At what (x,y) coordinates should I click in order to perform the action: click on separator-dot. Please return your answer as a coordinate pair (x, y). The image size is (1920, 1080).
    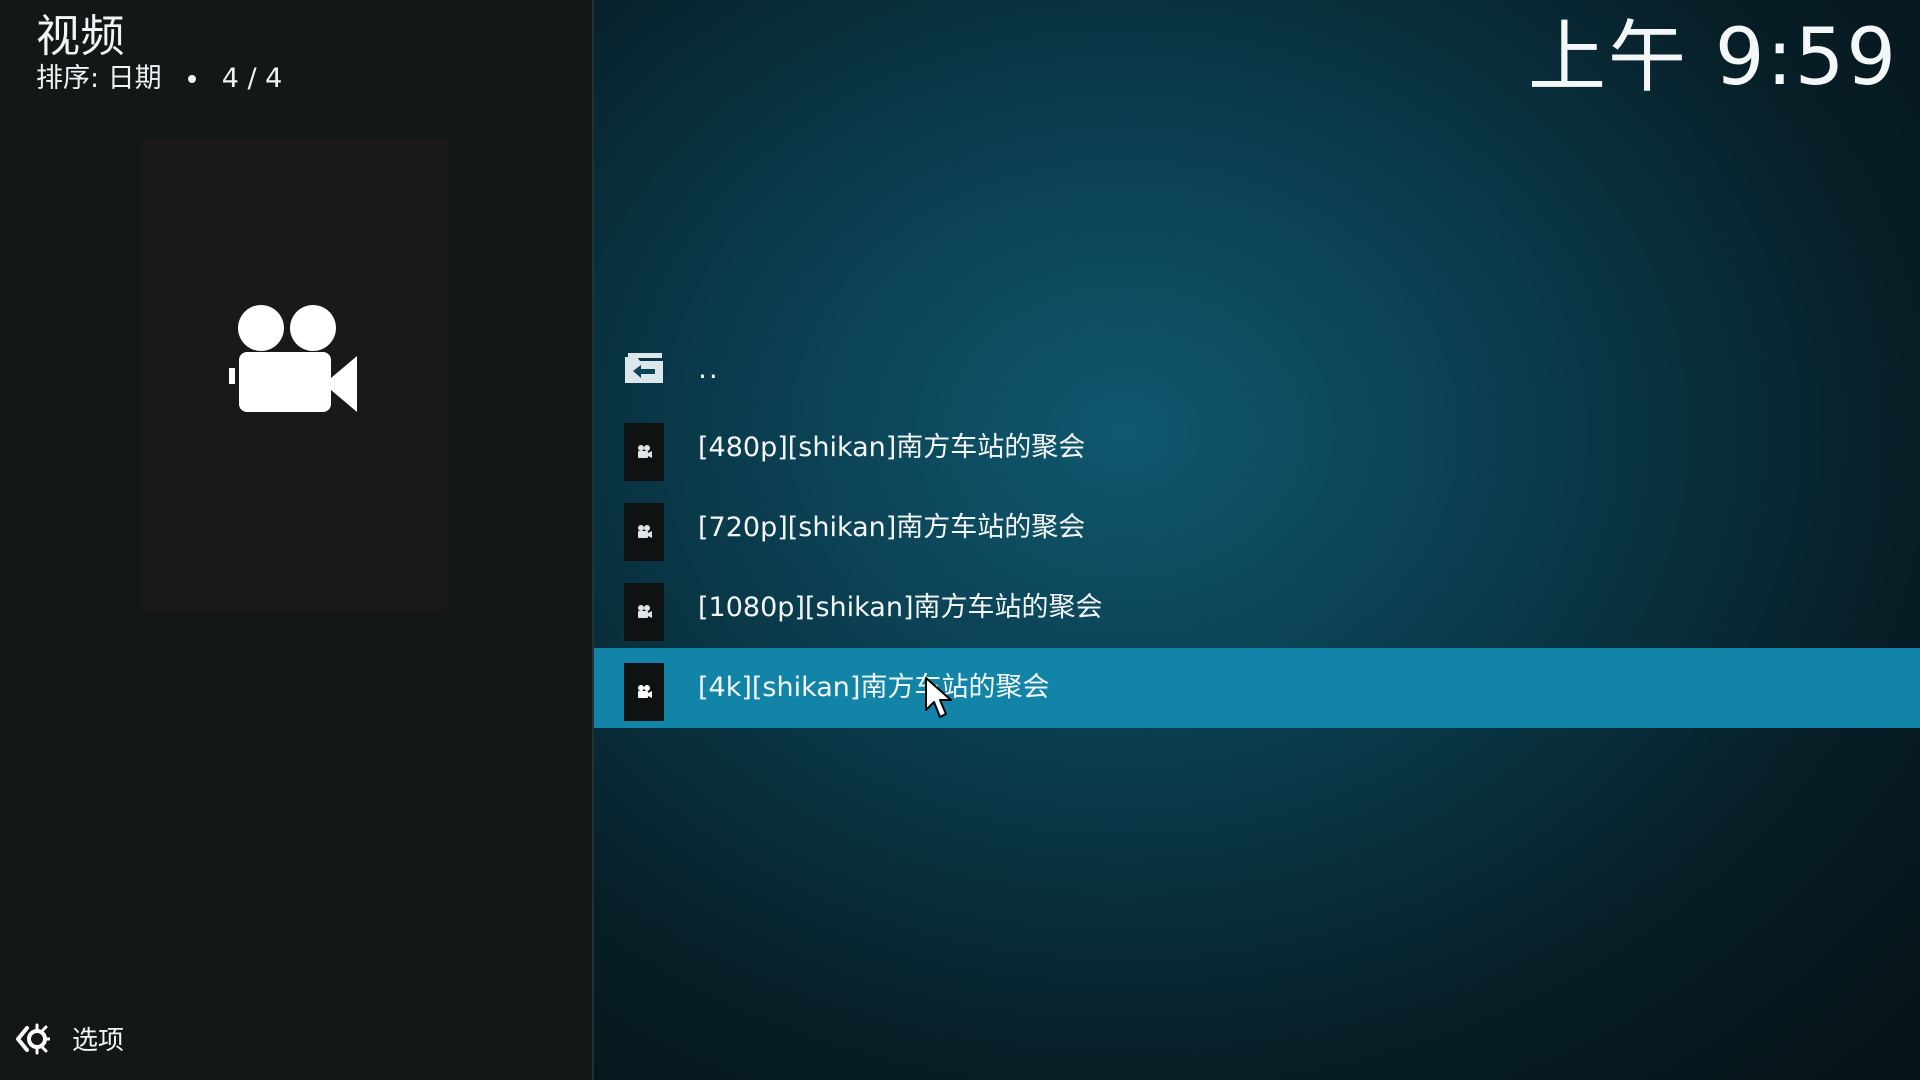
    Looking at the image, I should click on (191, 79).